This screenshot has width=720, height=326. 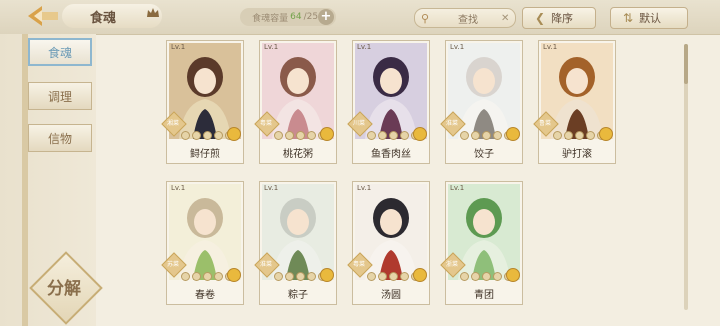 I want to click on sidebar-item-label: 调理, so click(x=59, y=96).